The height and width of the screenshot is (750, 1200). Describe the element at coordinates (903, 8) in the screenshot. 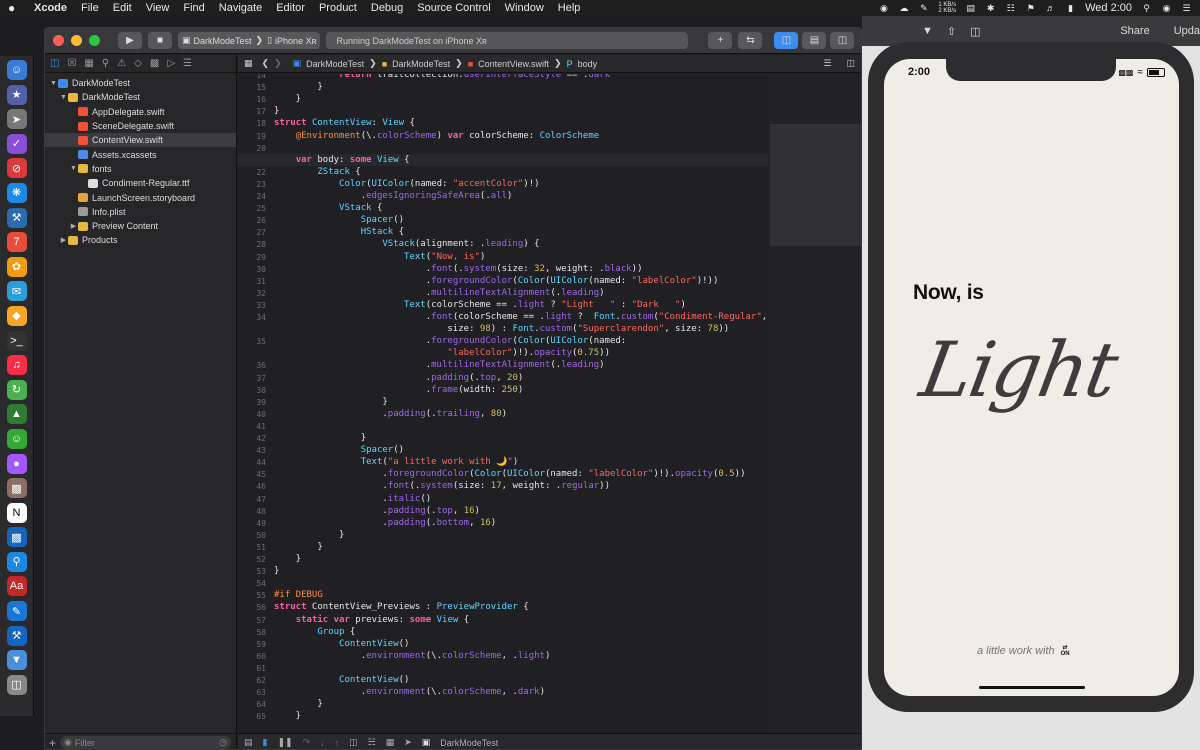

I see `cloud-icon: ☁` at that location.